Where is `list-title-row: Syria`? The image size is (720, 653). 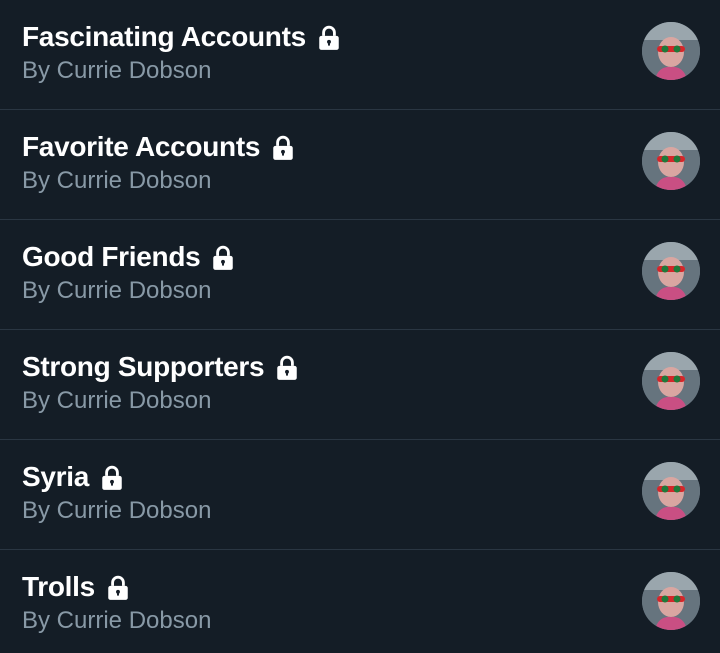 list-title-row: Syria is located at coordinates (116, 477).